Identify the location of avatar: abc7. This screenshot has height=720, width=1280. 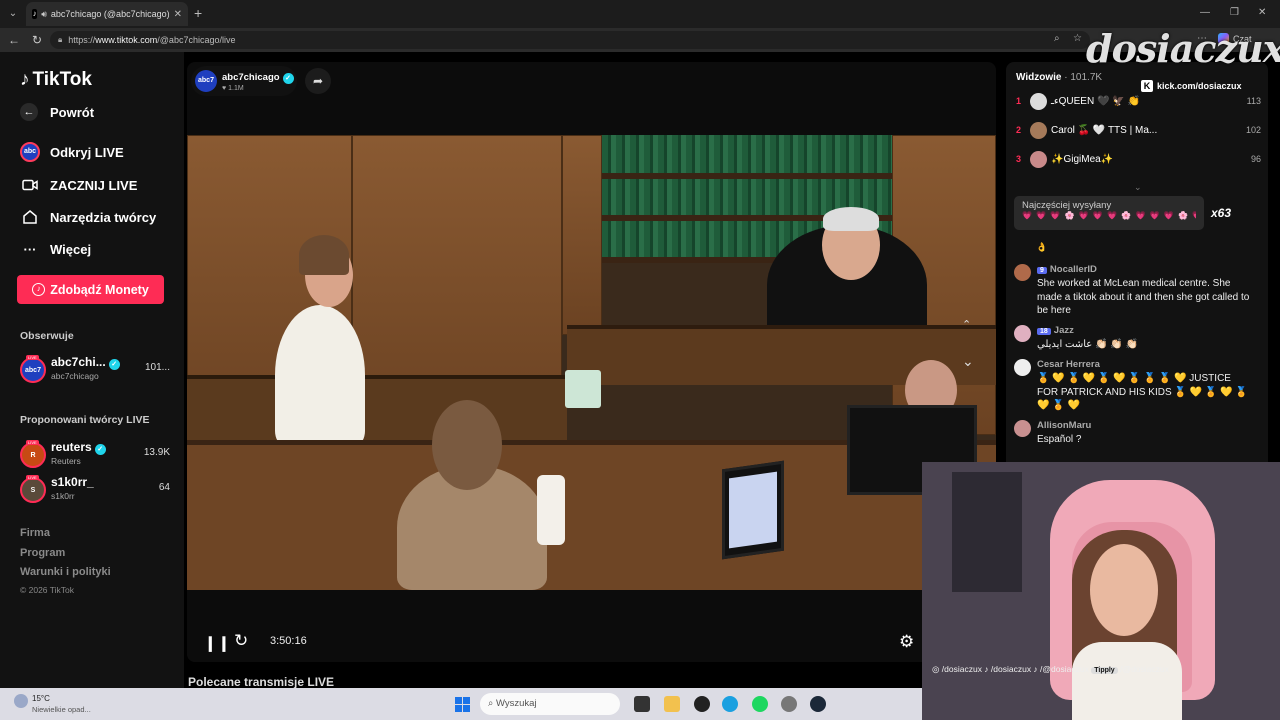
(33, 370).